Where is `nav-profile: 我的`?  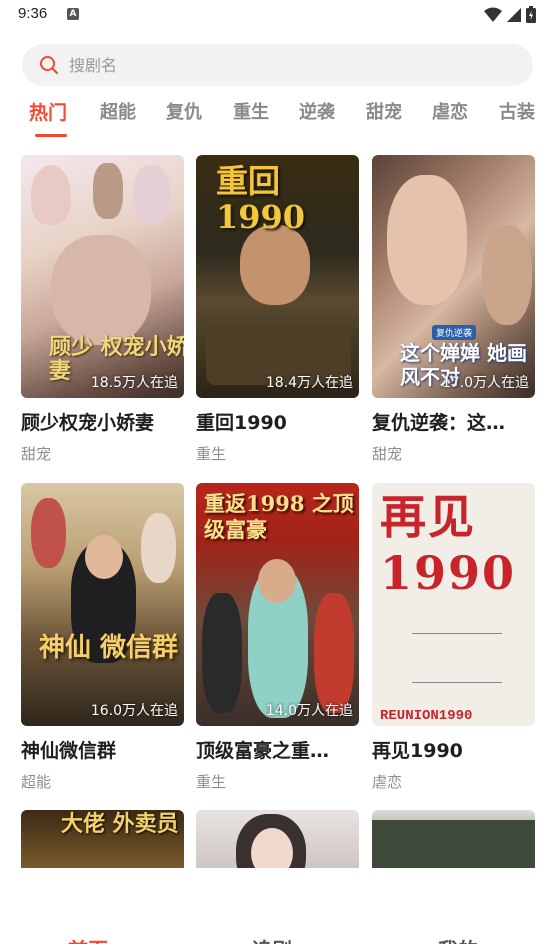
nav-profile: 我的 is located at coordinates (458, 939).